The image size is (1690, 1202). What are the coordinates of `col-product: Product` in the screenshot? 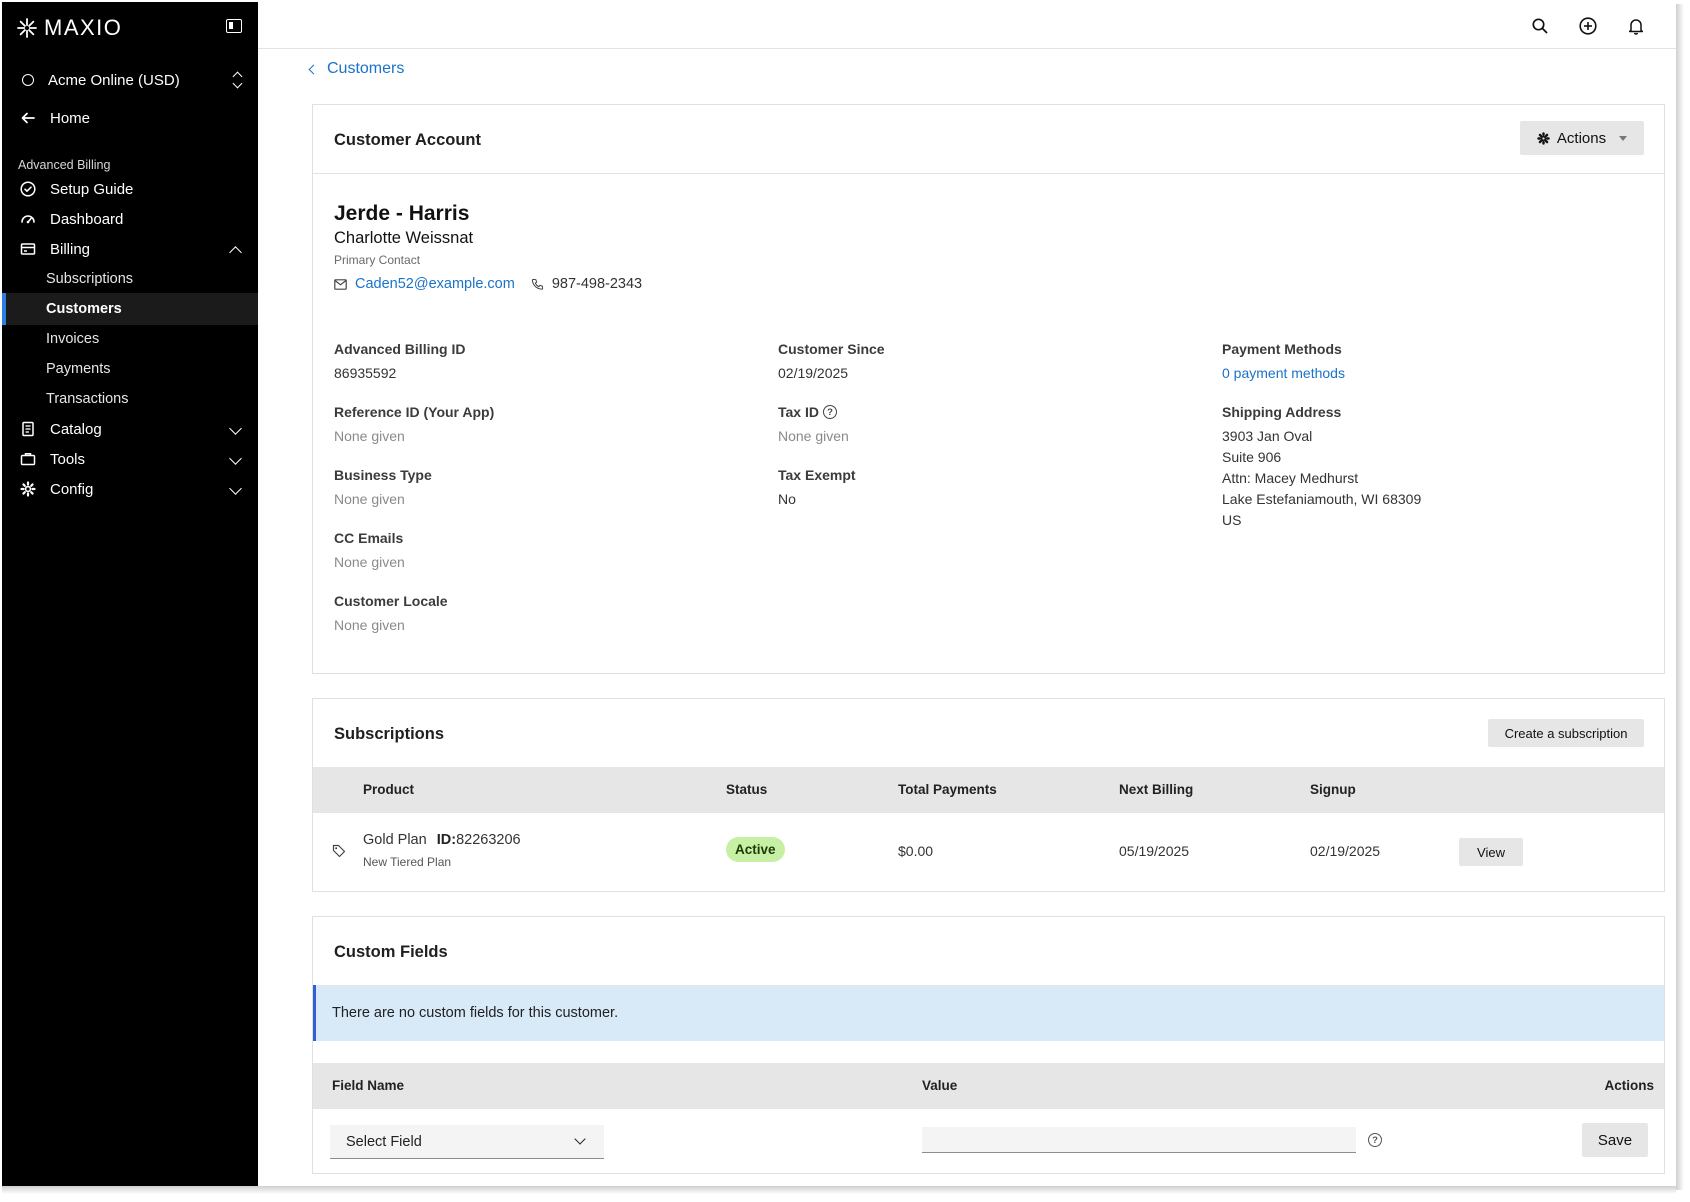 It's located at (388, 789).